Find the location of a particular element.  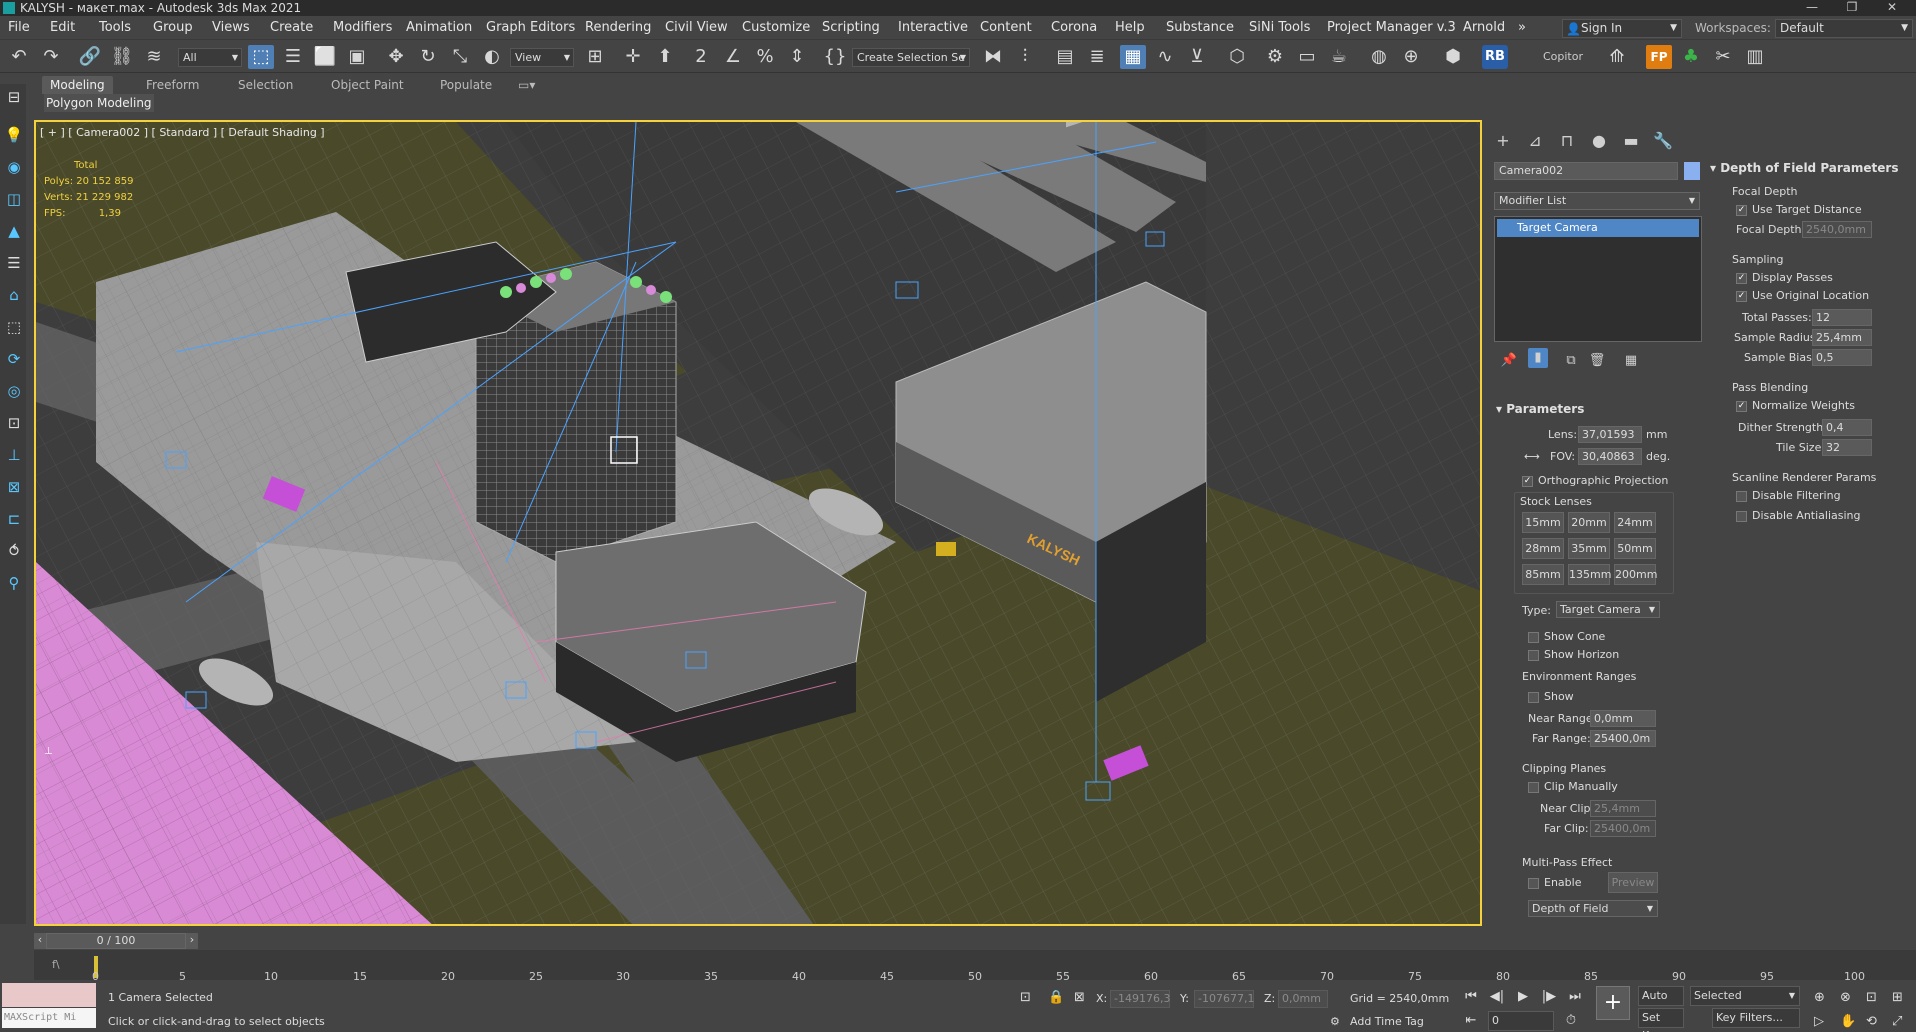

use-target-distance-checkbox: ✓ is located at coordinates (1741, 210).